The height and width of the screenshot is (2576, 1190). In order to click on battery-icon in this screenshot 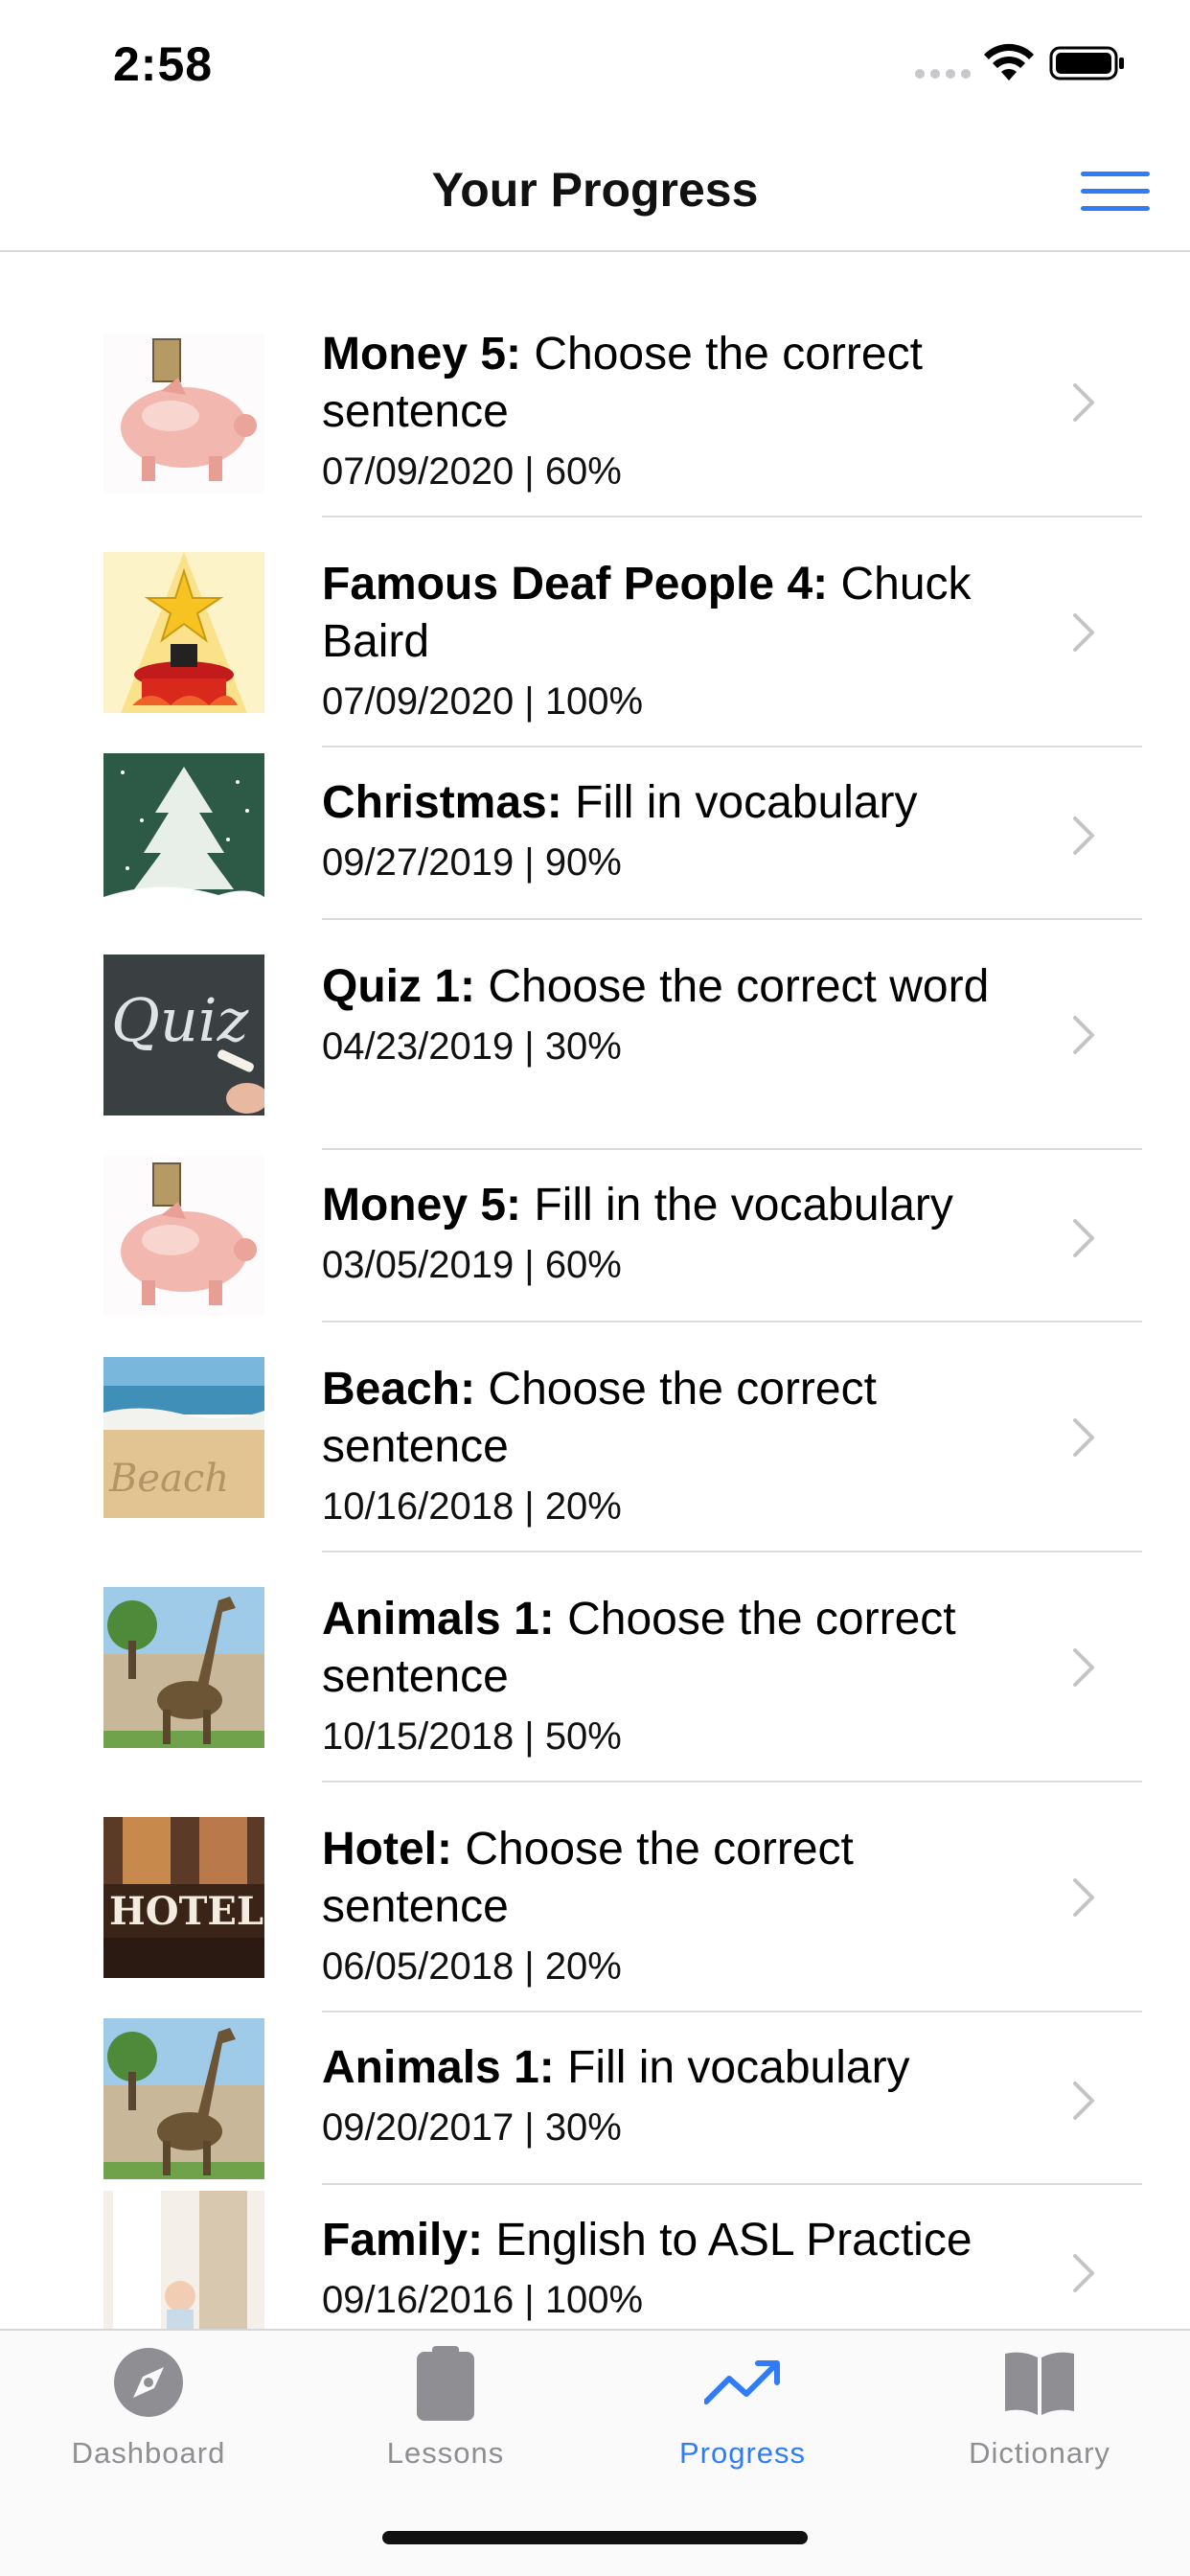, I will do `click(1087, 63)`.